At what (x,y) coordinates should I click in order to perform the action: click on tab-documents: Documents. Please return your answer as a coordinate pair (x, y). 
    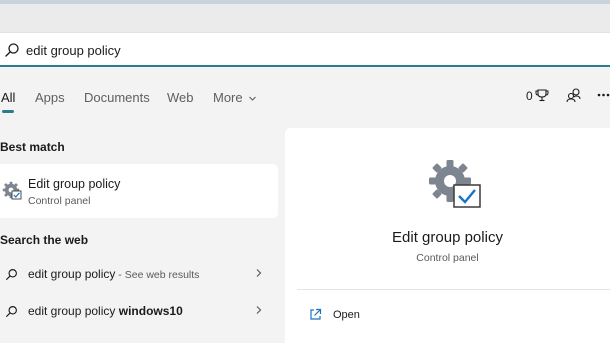
    Looking at the image, I should click on (117, 97).